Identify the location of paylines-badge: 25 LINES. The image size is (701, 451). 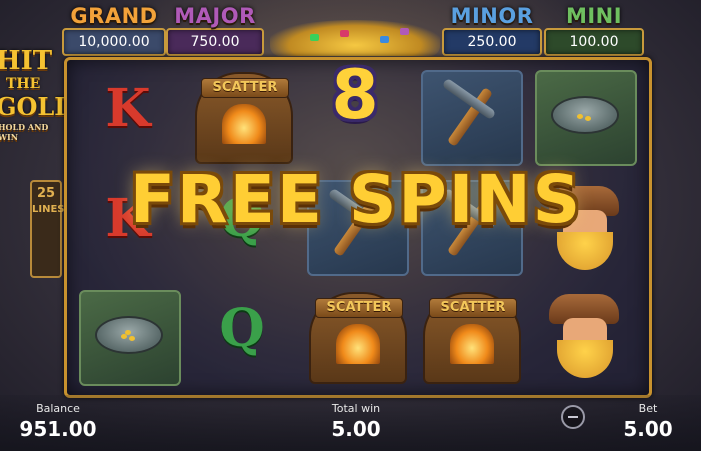
(47, 229).